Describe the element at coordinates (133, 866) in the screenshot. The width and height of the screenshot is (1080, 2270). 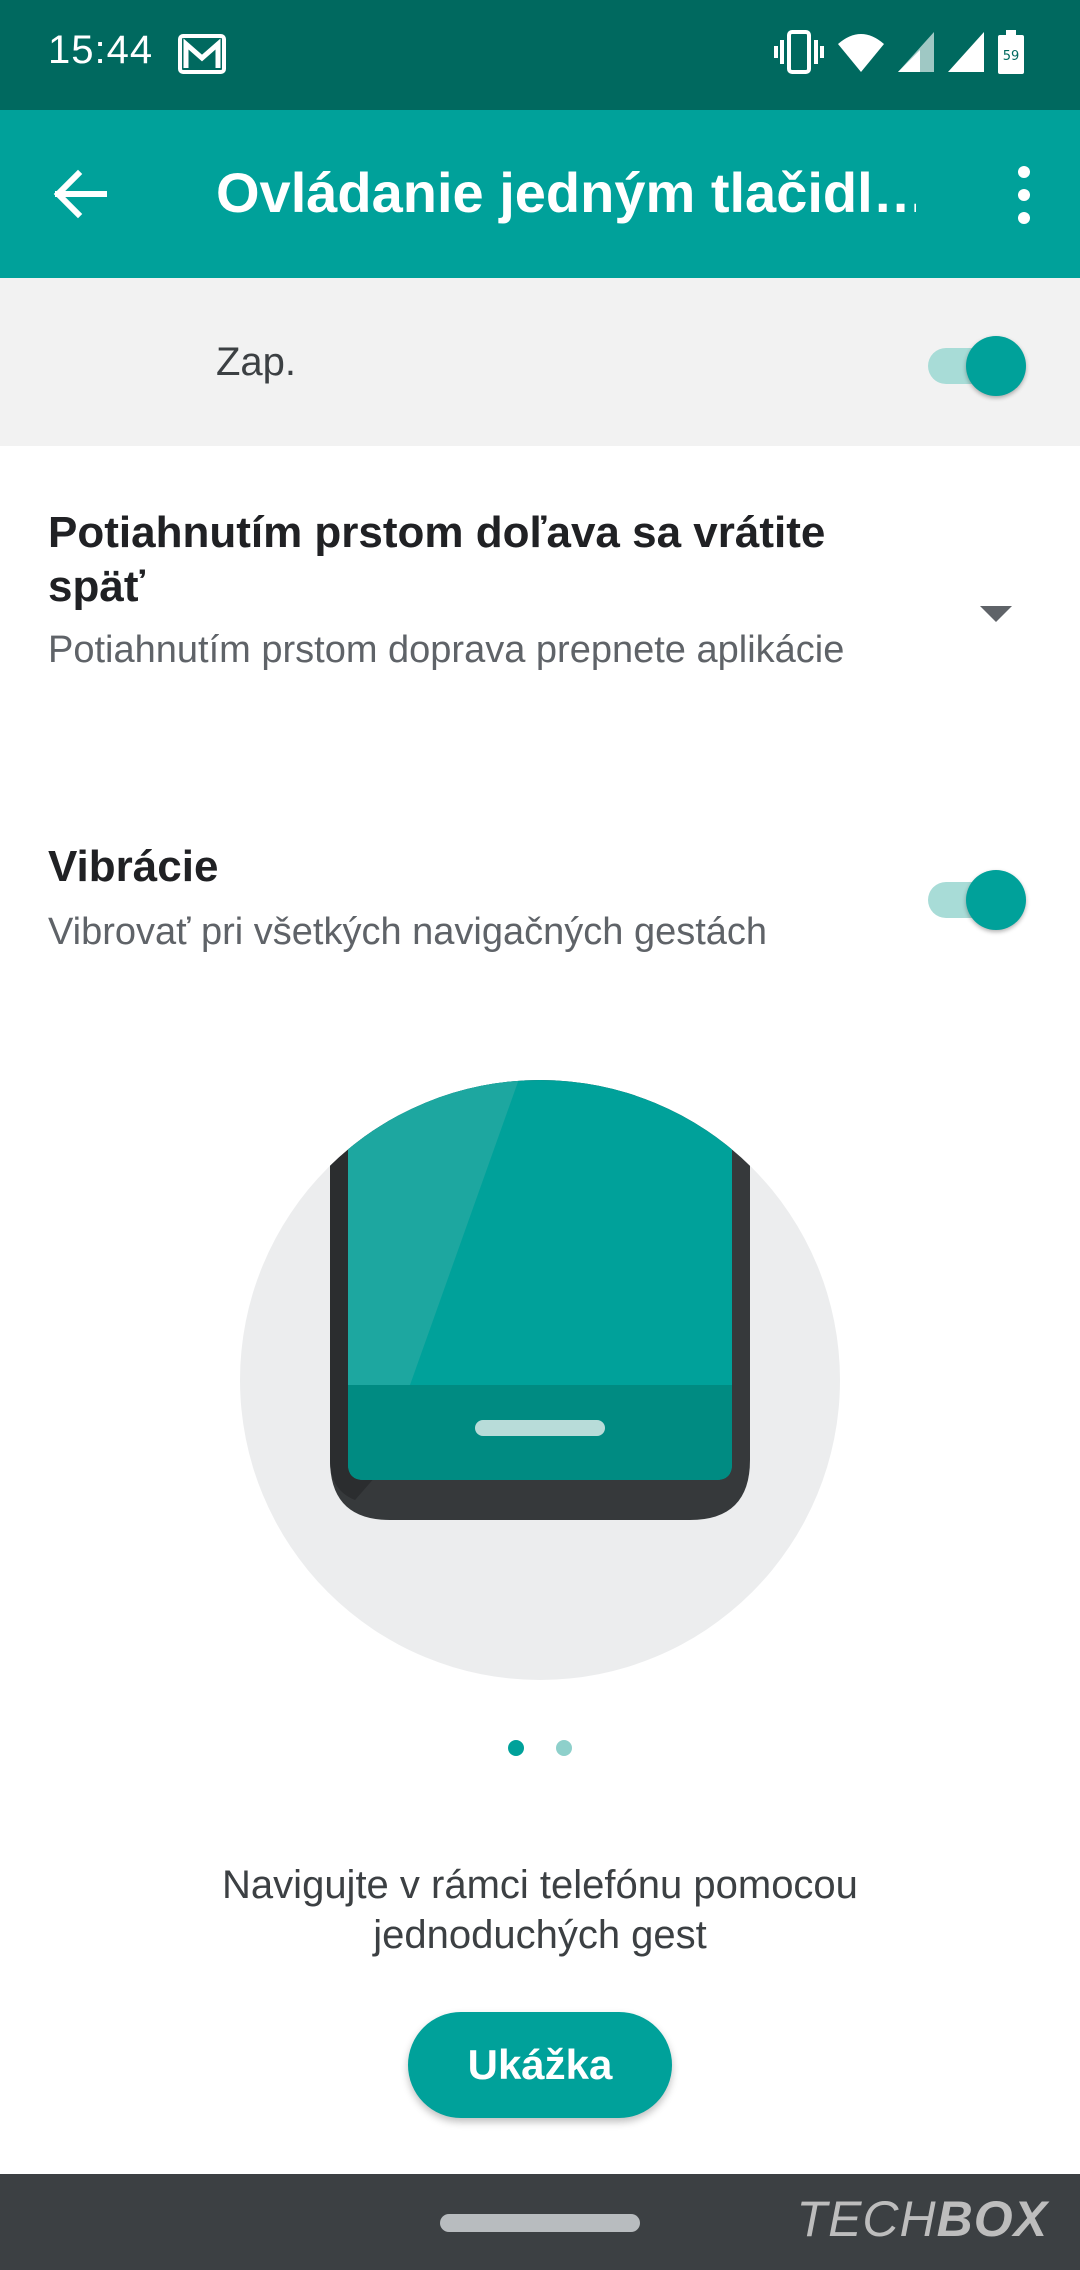
I see `vibration-setting-title: Vibrácie` at that location.